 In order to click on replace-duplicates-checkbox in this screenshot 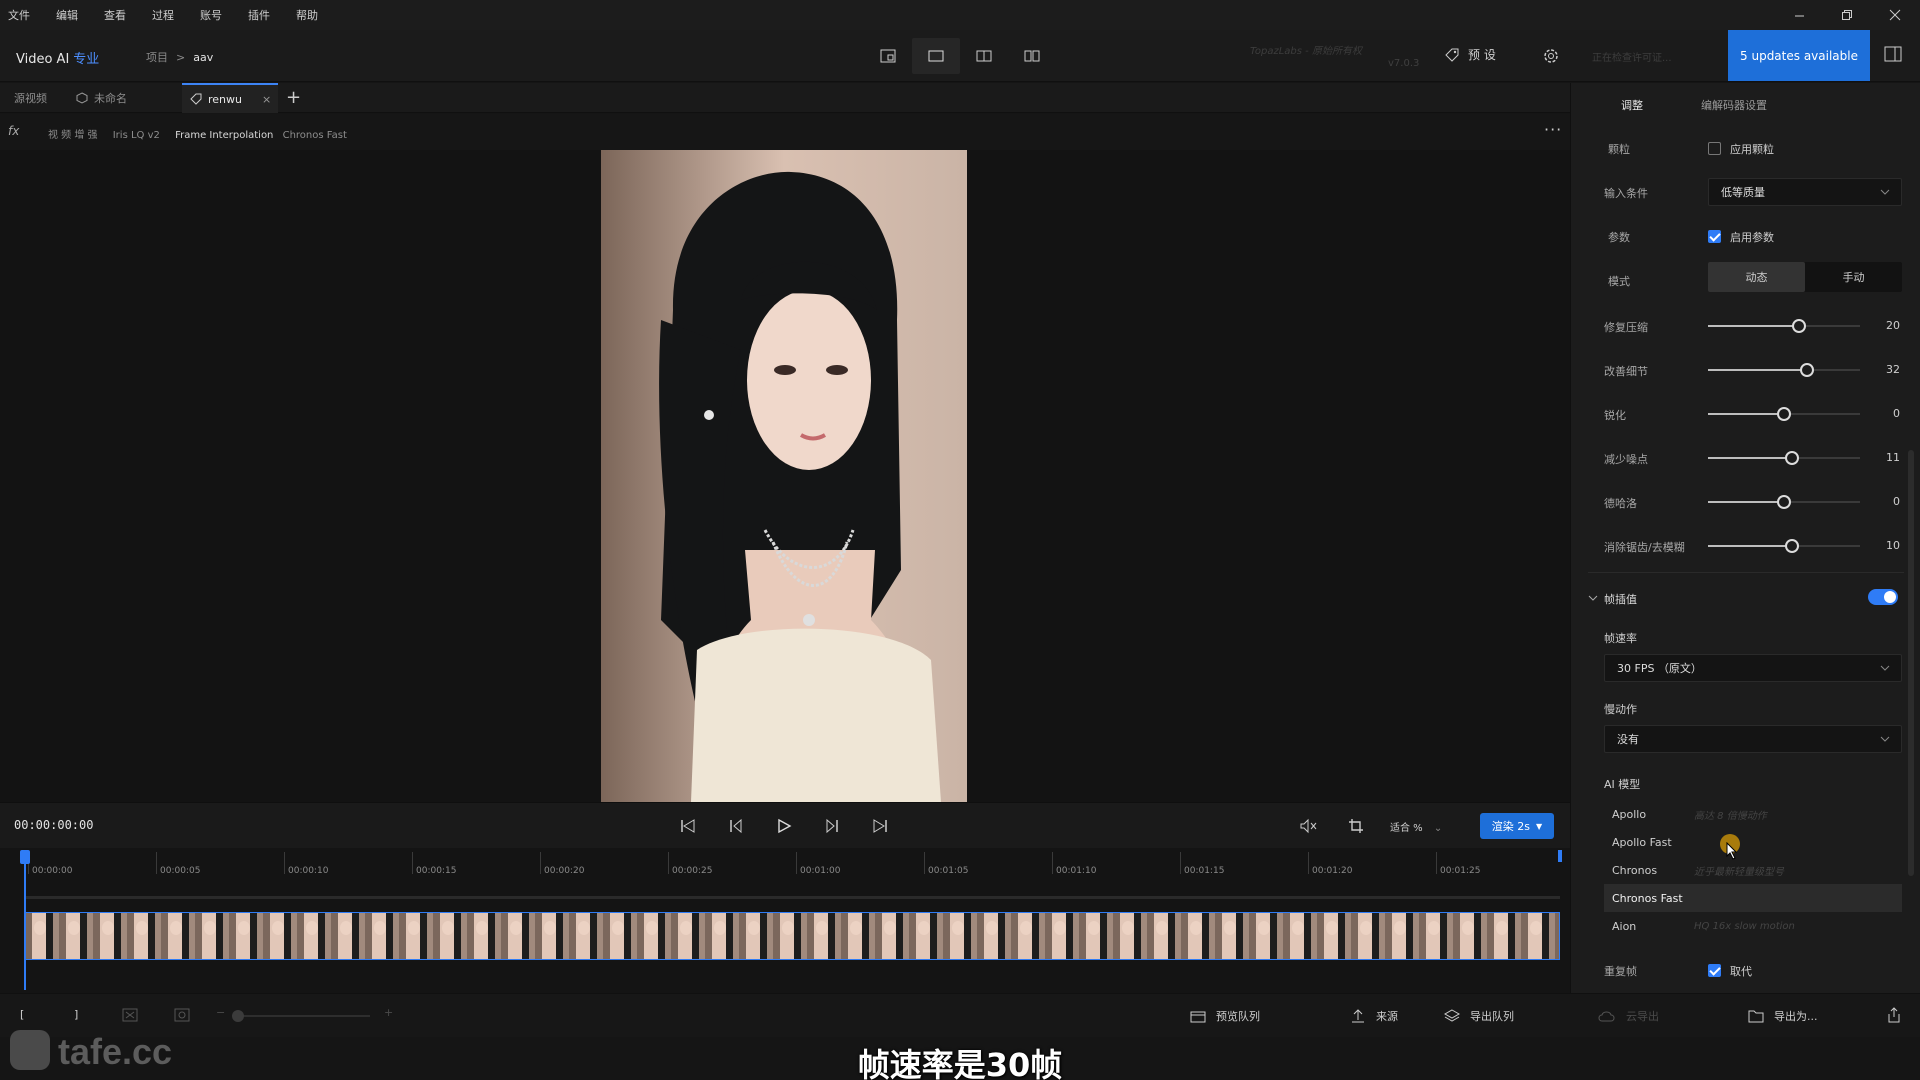, I will do `click(1714, 970)`.